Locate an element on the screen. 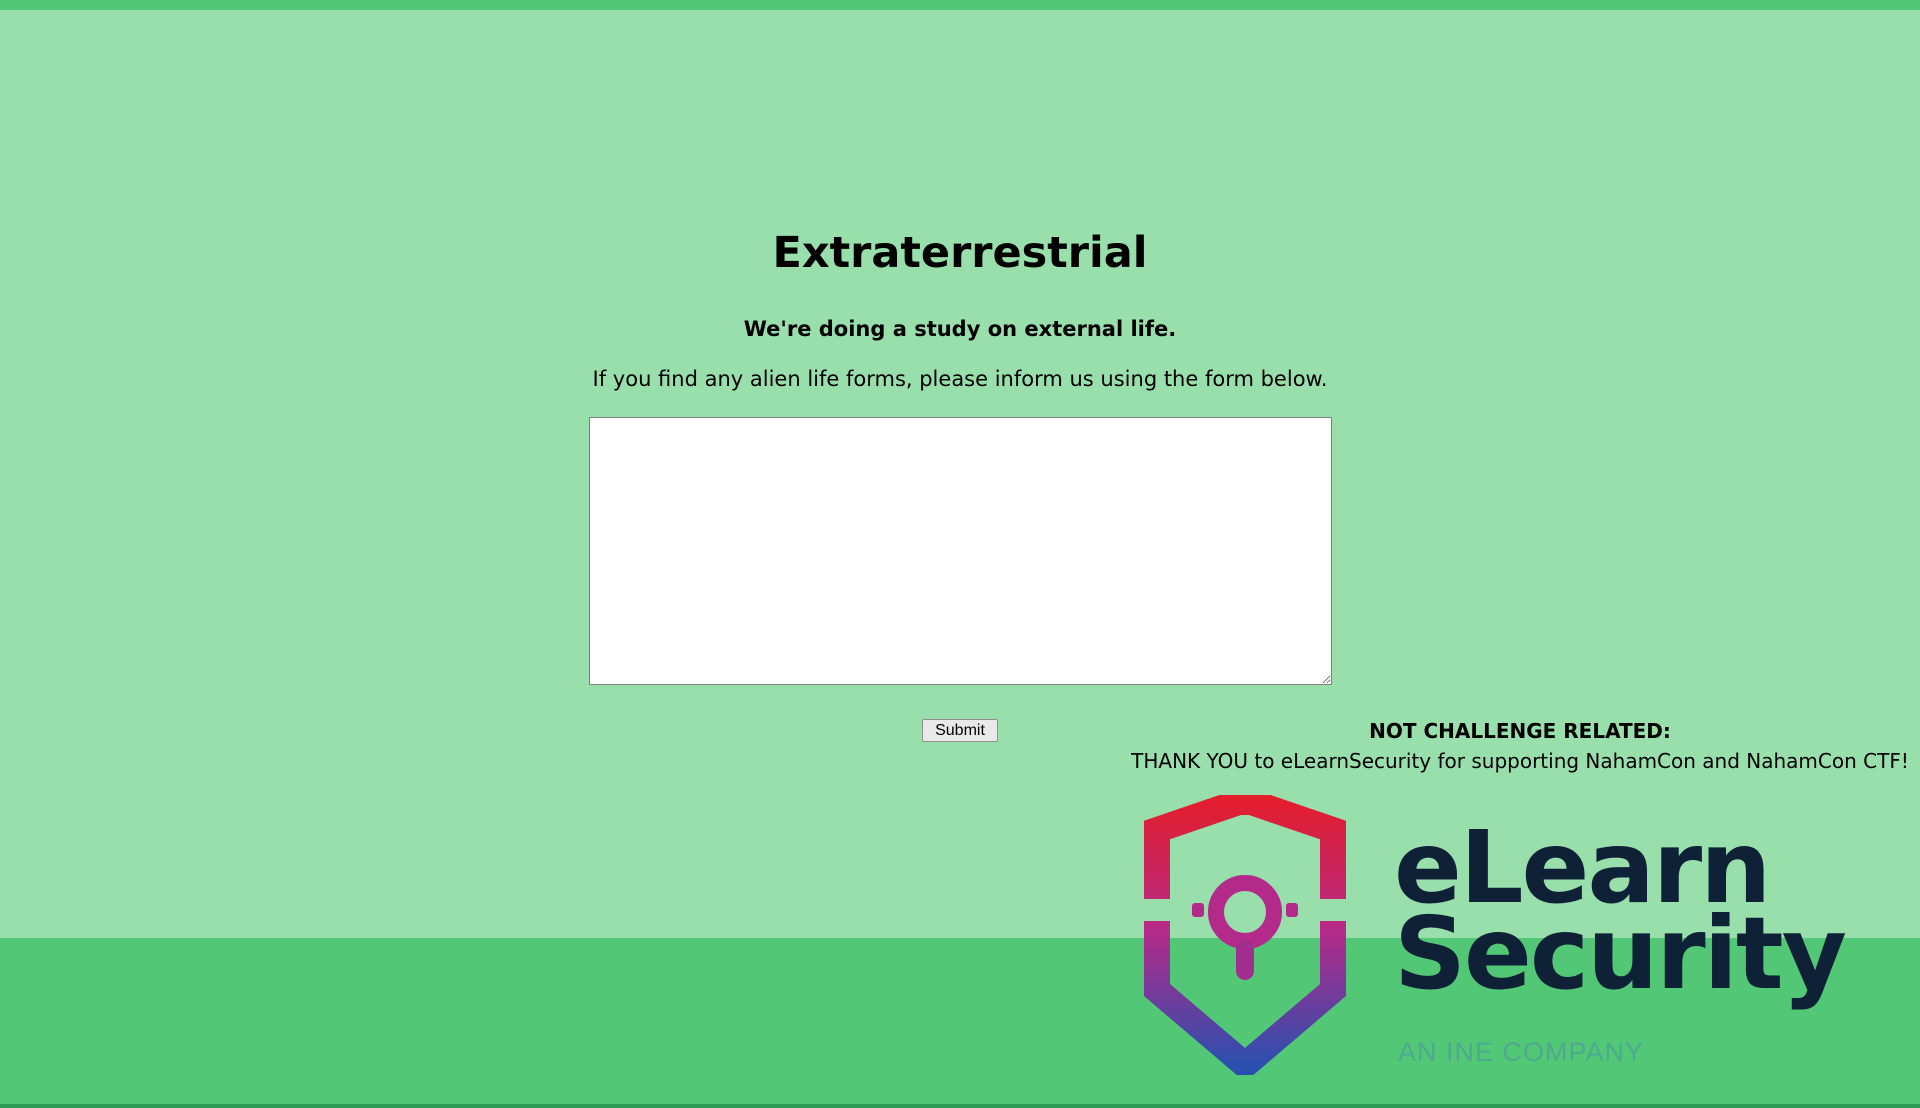 This screenshot has height=1108, width=1920. elearnsecurity-logo: eLearn Security AN INE COMPANY is located at coordinates (1530, 935).